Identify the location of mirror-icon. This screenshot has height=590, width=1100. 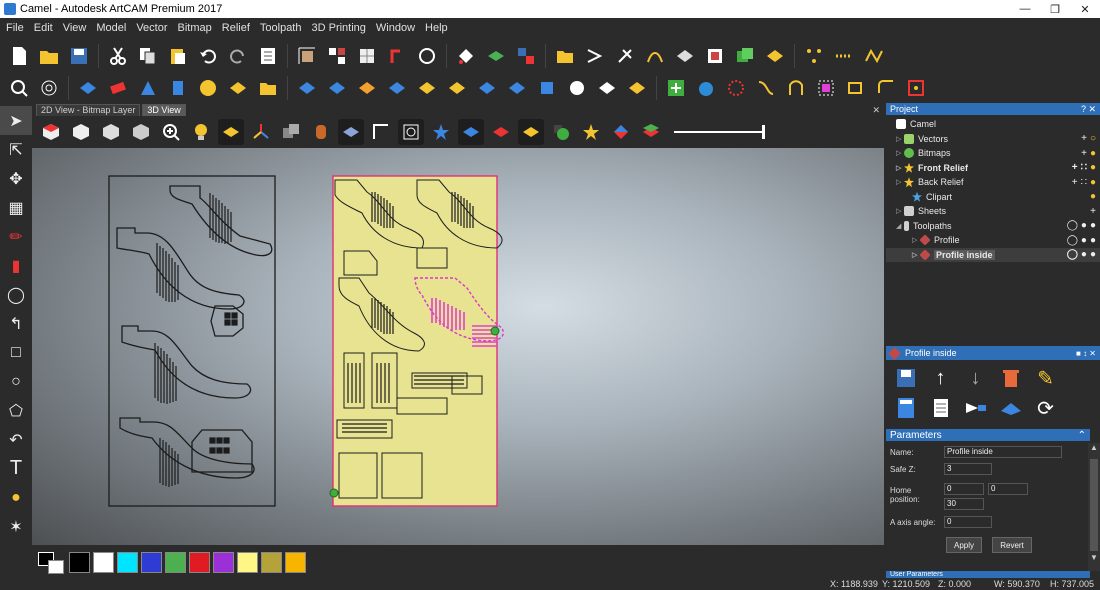
(796, 88).